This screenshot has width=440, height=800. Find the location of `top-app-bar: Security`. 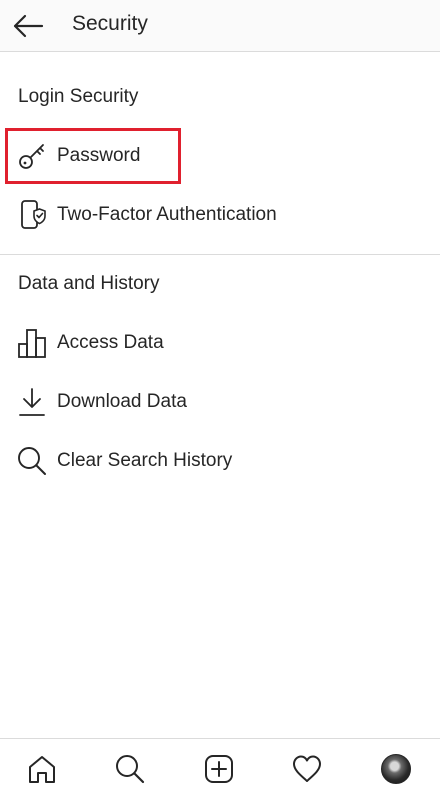

top-app-bar: Security is located at coordinates (220, 26).